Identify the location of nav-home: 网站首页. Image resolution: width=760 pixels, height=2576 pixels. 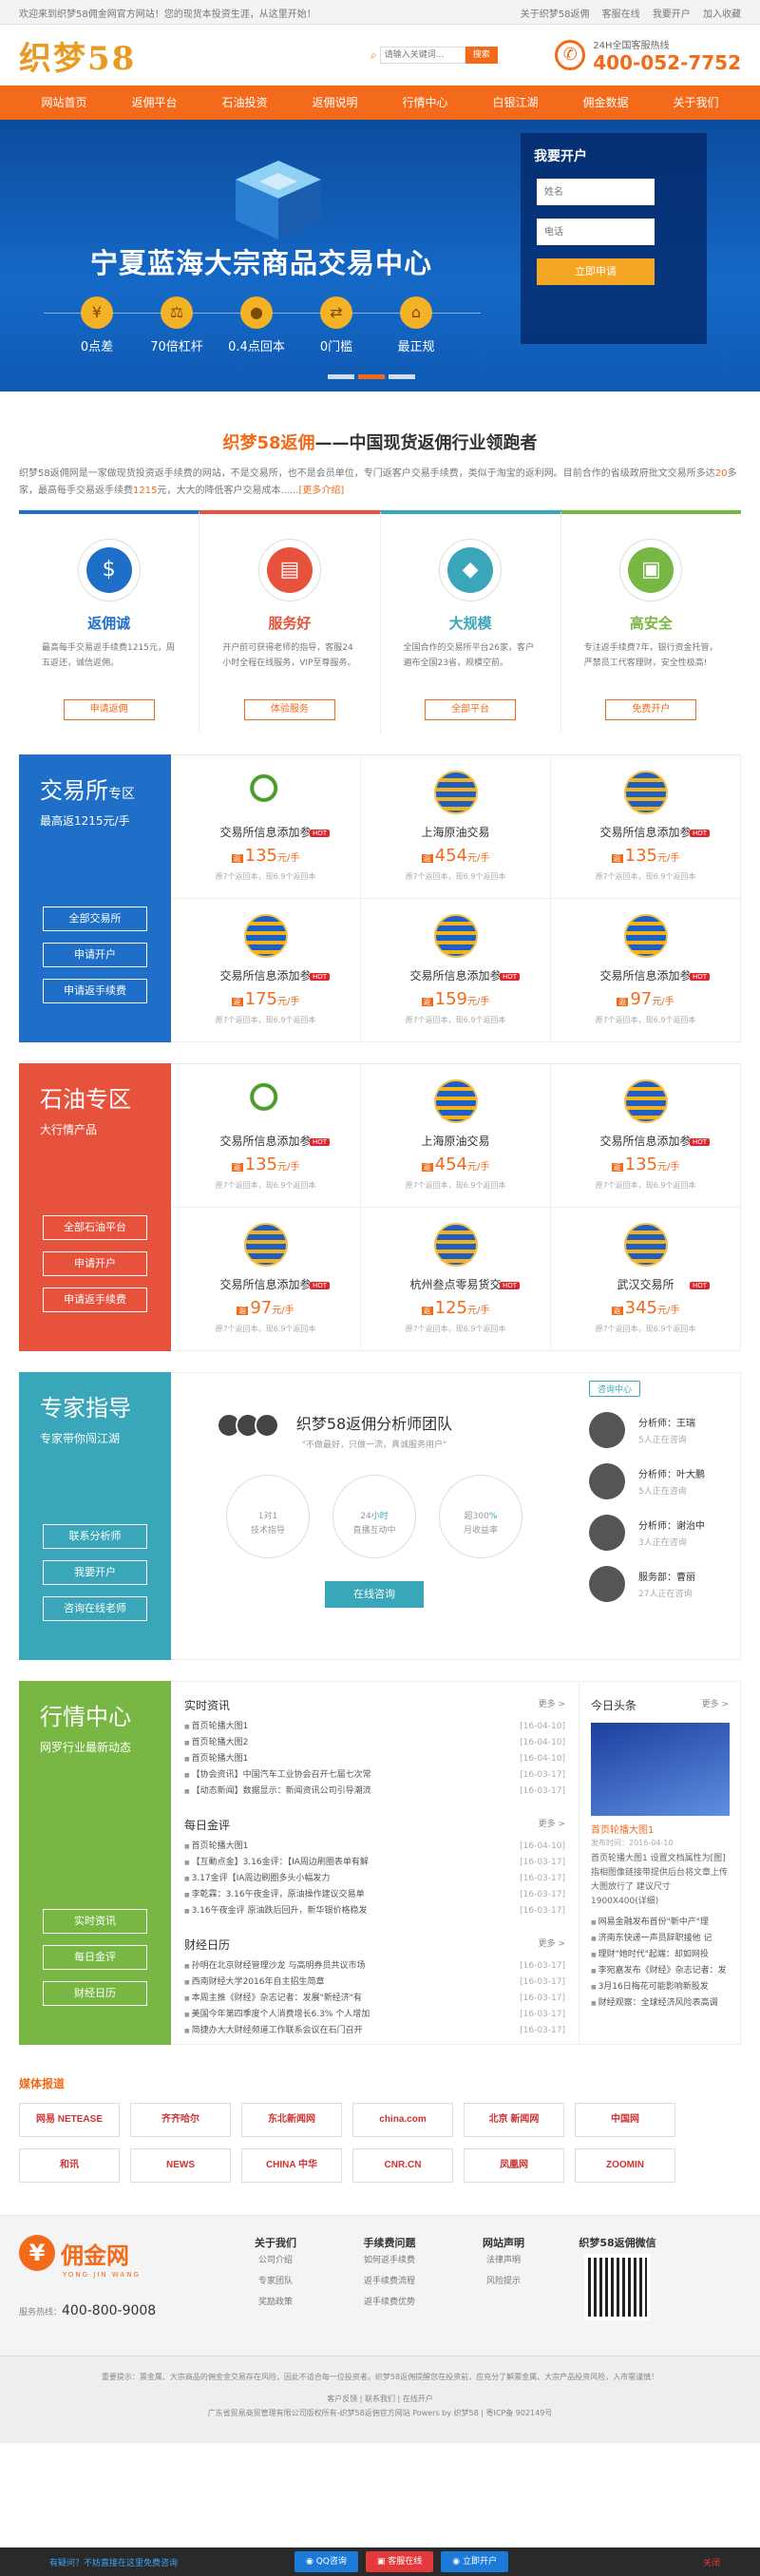
(64, 103).